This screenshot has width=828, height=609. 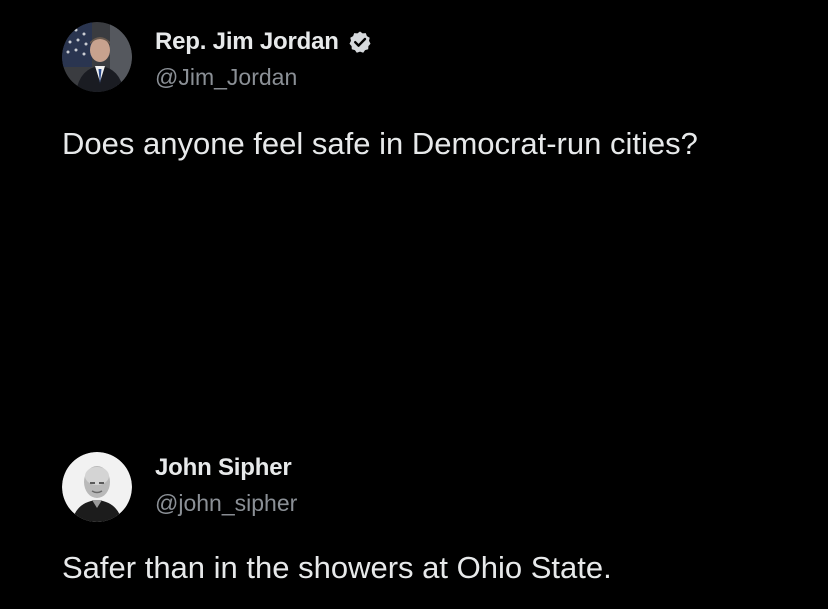 I want to click on name-row: John Sipher, so click(x=223, y=468).